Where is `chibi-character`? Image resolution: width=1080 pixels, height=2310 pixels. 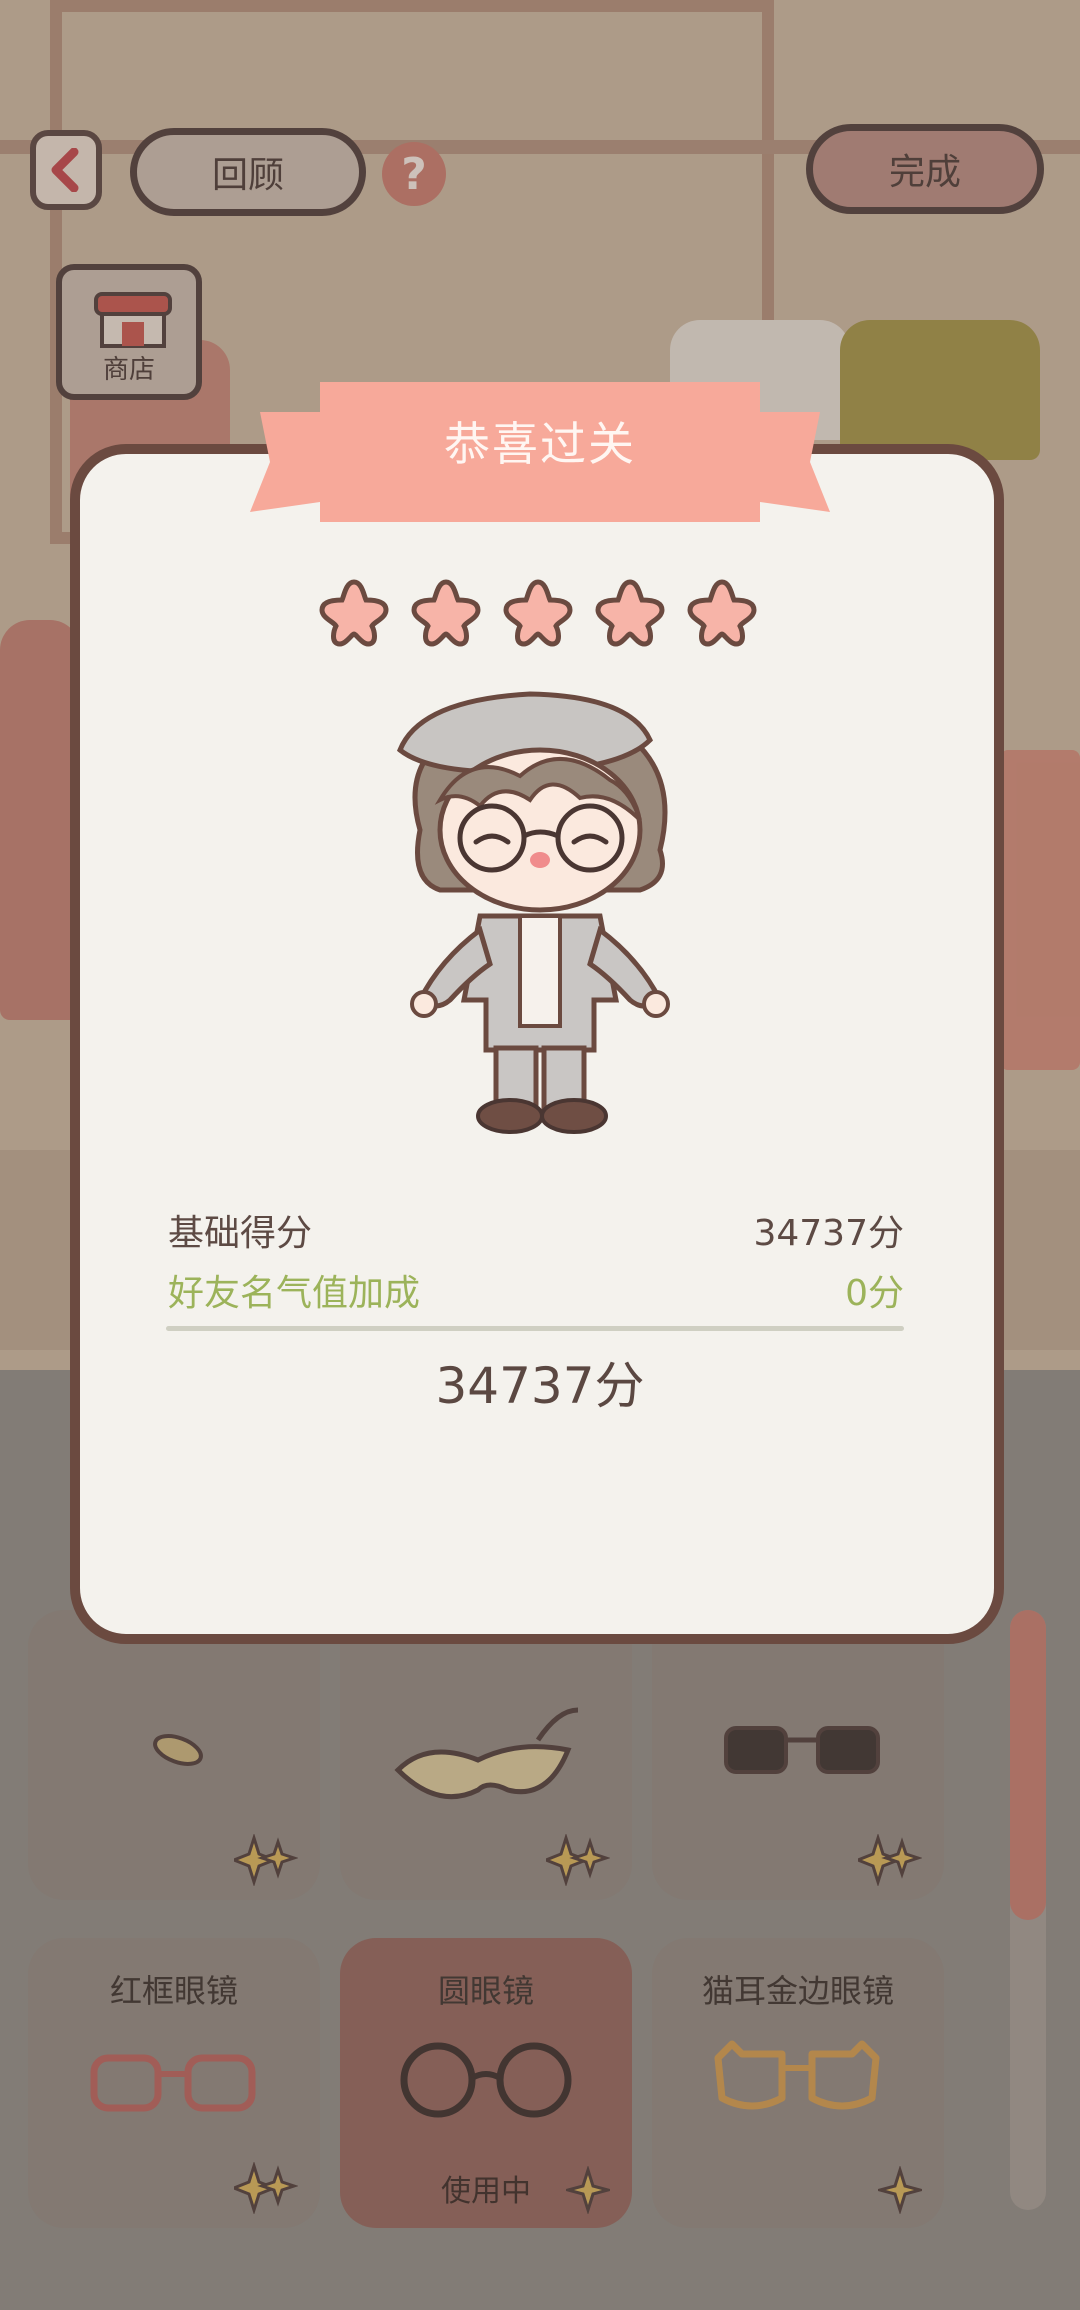 chibi-character is located at coordinates (533, 912).